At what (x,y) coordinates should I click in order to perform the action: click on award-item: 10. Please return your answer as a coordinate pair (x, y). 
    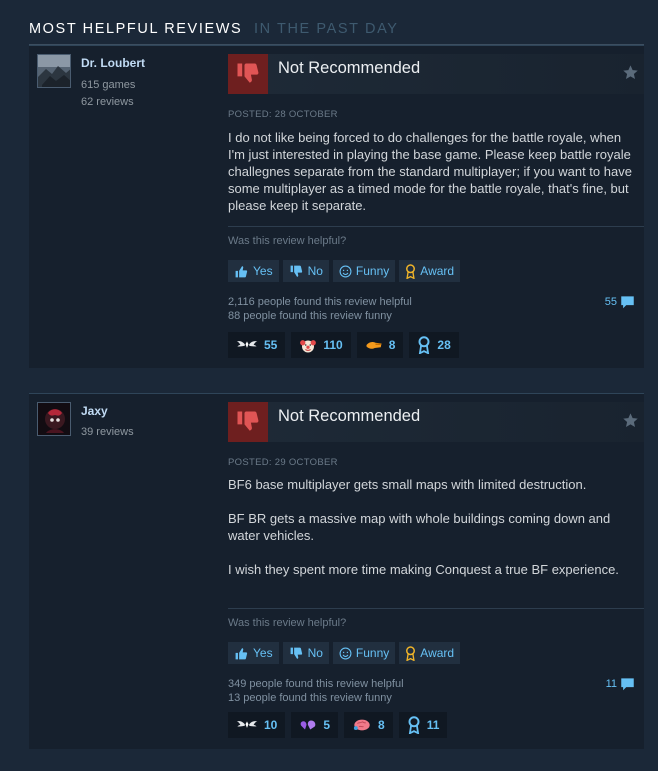
    Looking at the image, I should click on (257, 725).